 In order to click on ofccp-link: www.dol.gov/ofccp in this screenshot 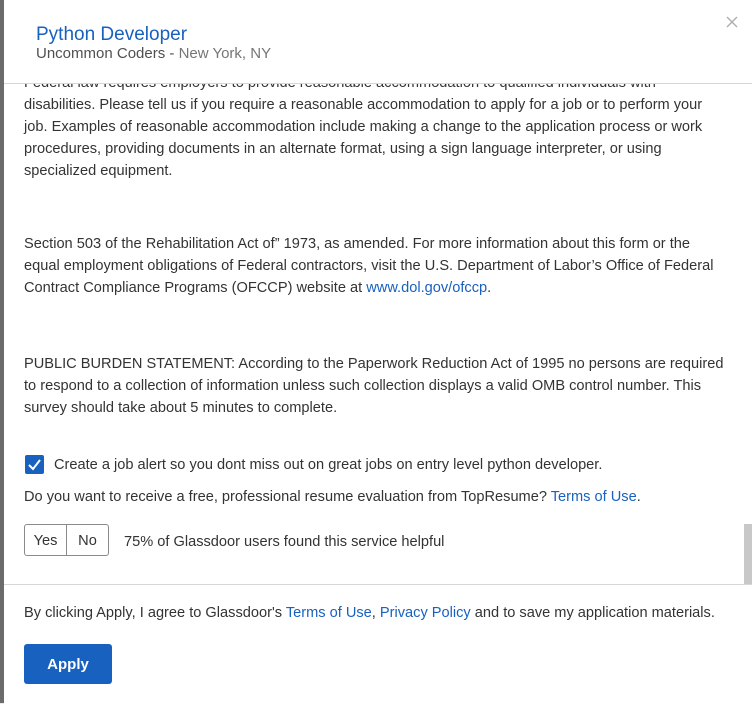, I will do `click(426, 288)`.